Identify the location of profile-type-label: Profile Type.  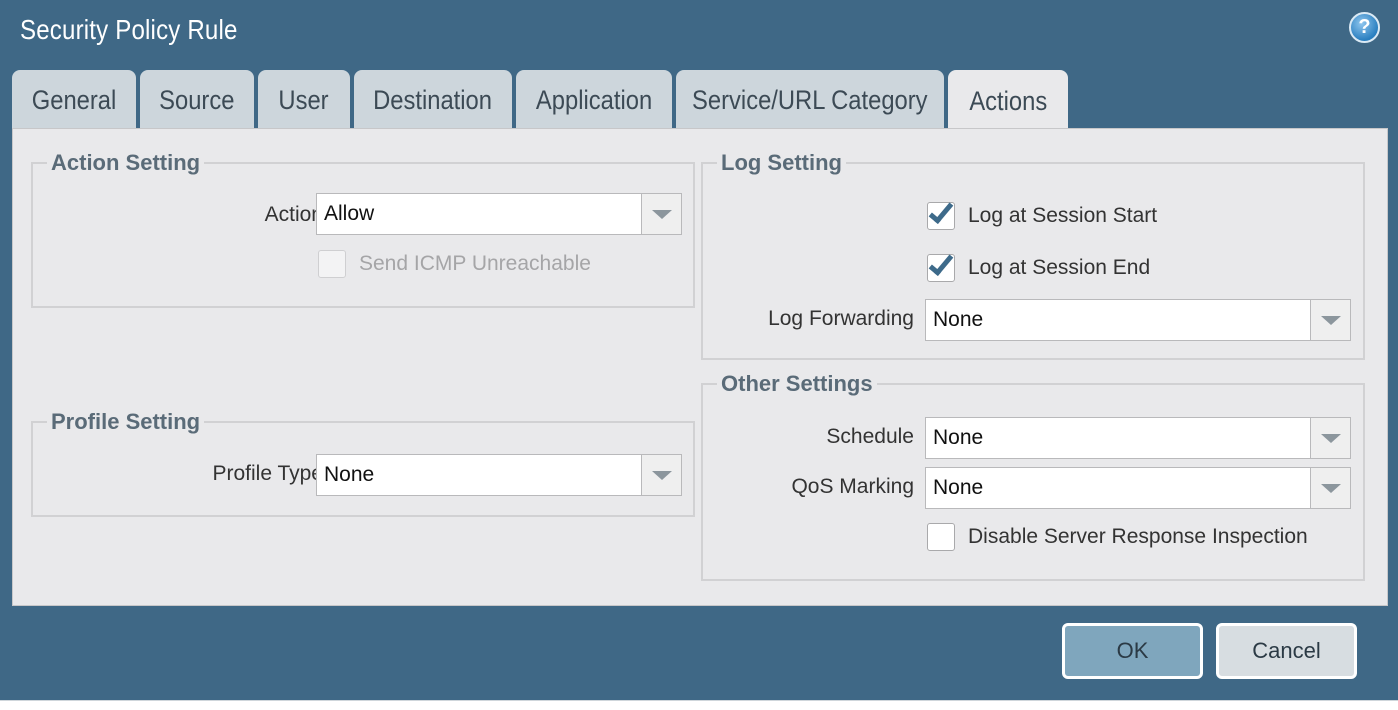
(267, 473).